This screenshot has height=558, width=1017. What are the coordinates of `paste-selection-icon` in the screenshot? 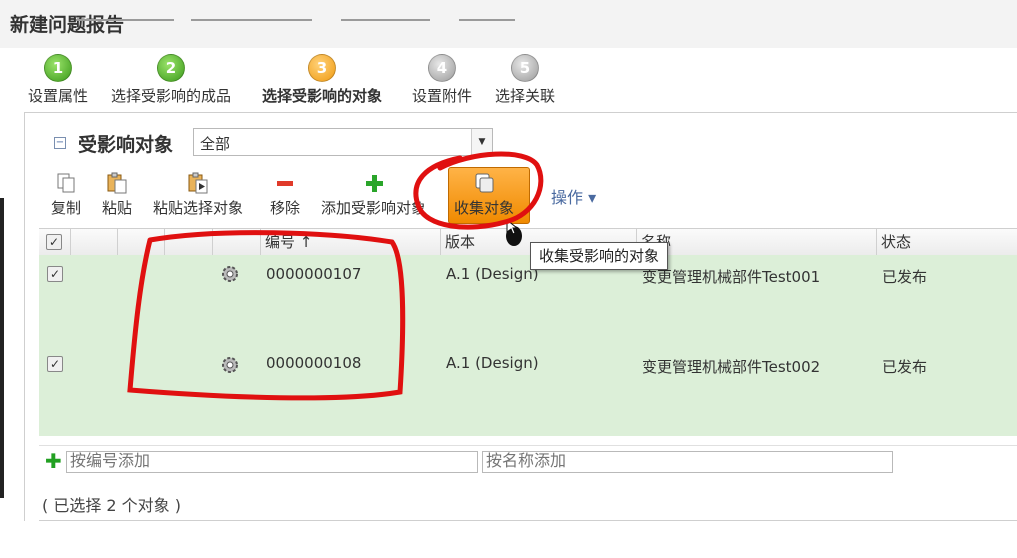 It's located at (198, 183).